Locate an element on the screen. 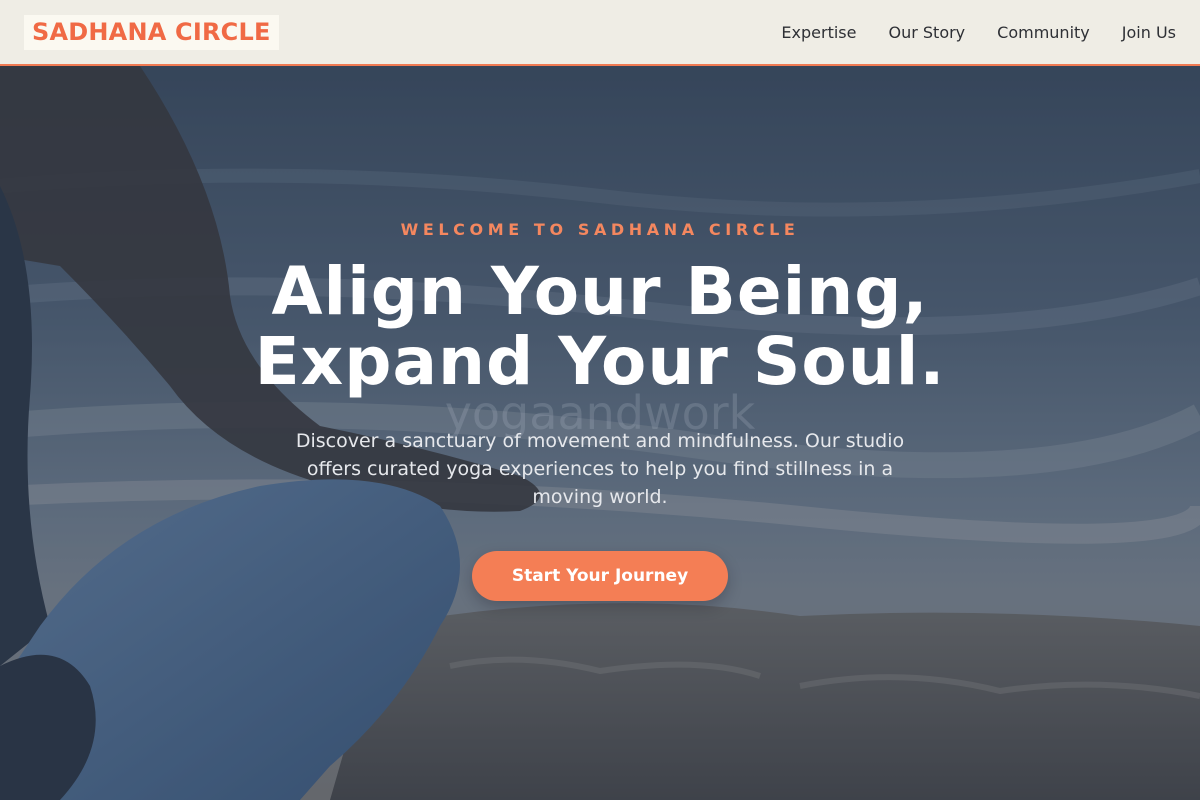  nav-link-community: Community is located at coordinates (1043, 32).